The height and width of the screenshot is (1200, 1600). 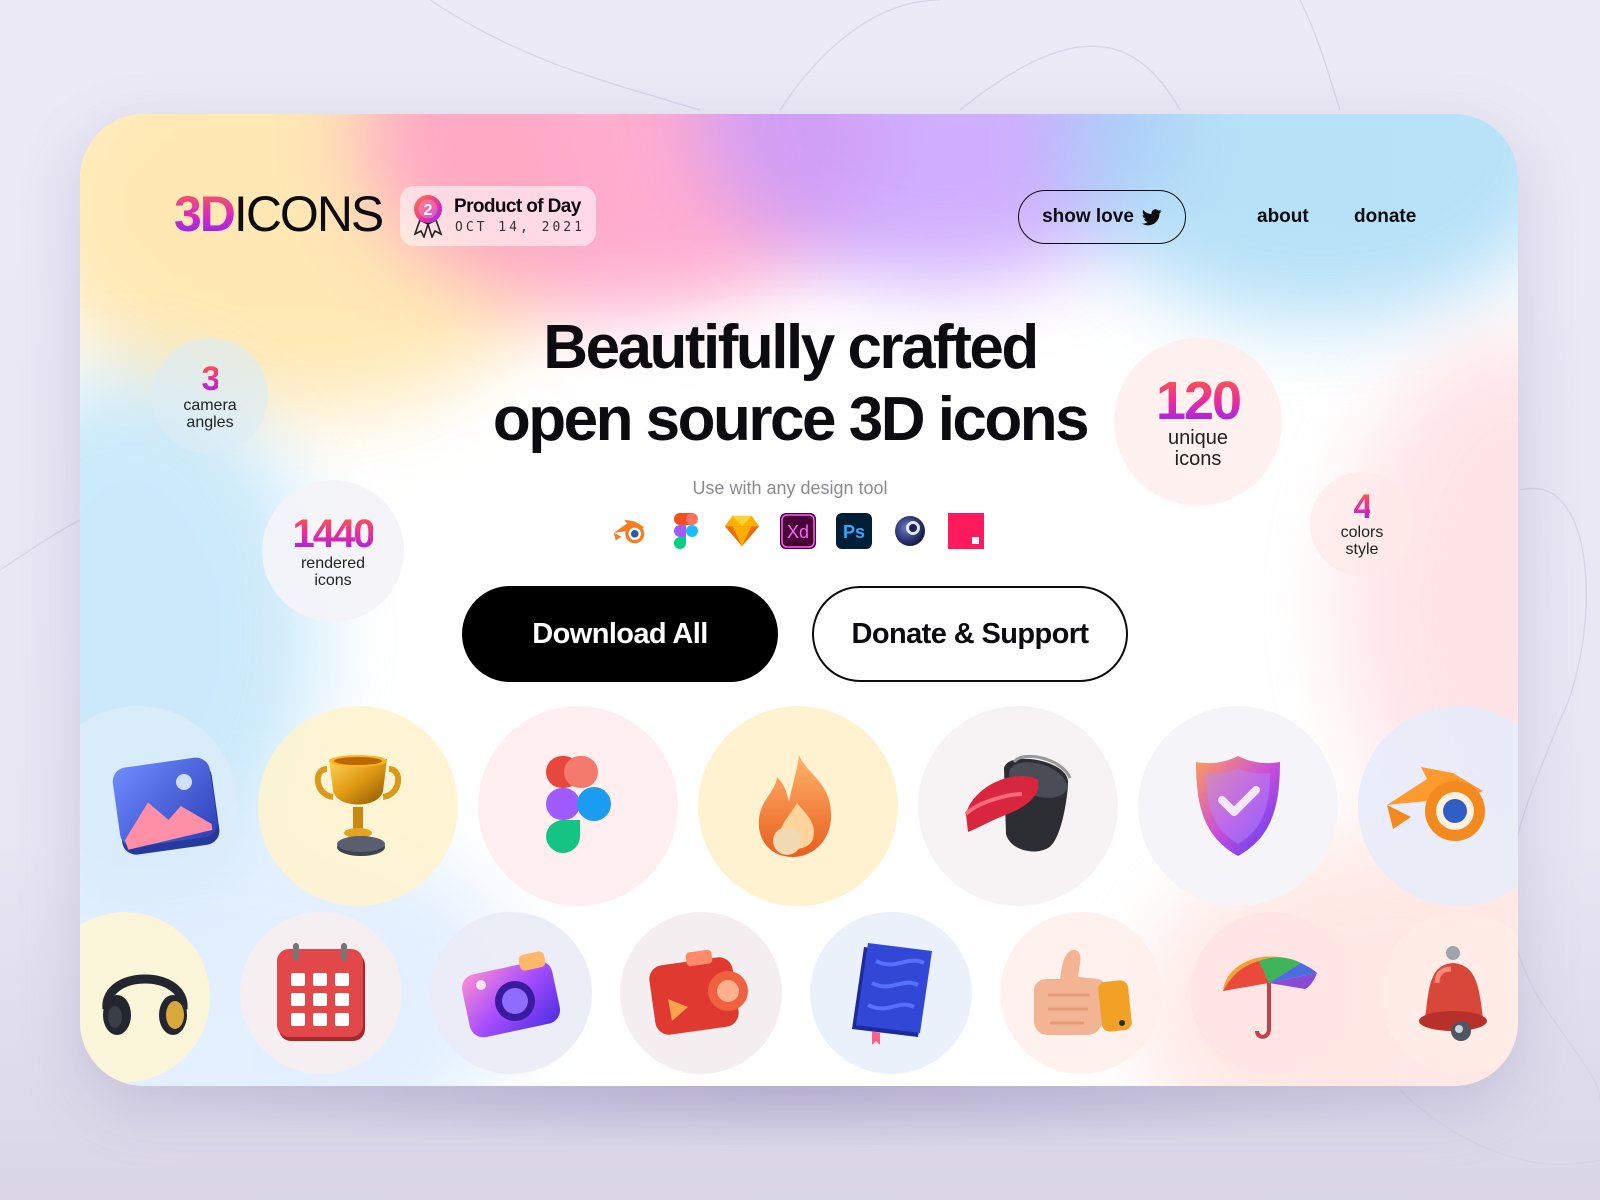 What do you see at coordinates (308, 214) in the screenshot?
I see `logo-icons: ICONS` at bounding box center [308, 214].